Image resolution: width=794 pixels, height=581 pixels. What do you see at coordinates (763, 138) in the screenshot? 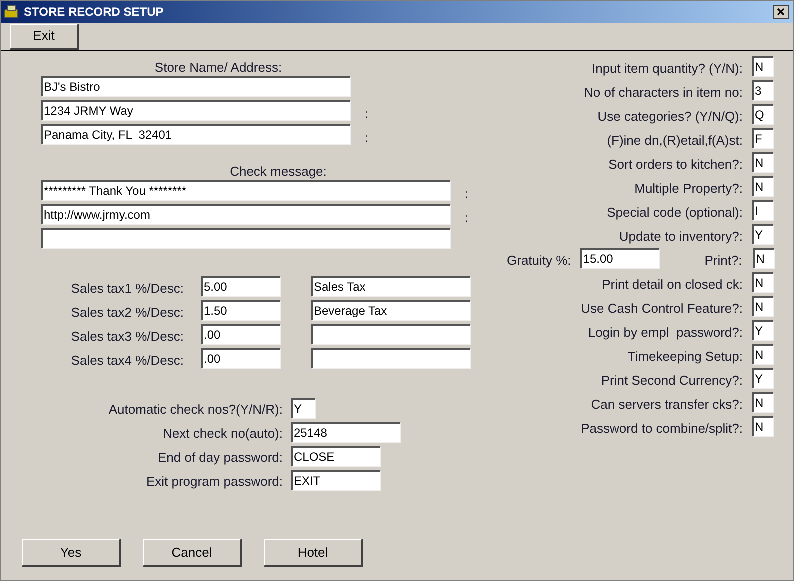
I see `option-field: F` at bounding box center [763, 138].